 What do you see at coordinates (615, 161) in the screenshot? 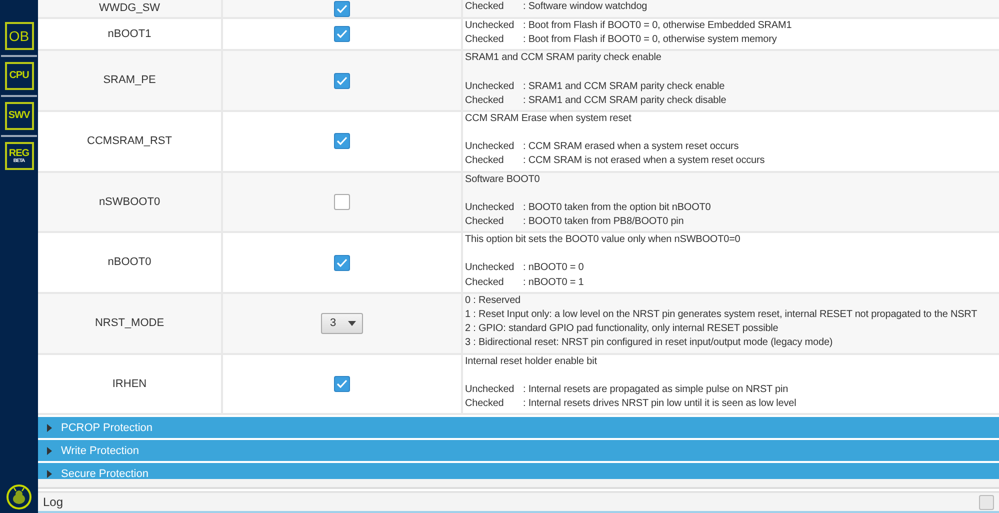
I see `description-line: Checked : CCM SRAM is not erased when a system reset occurs` at bounding box center [615, 161].